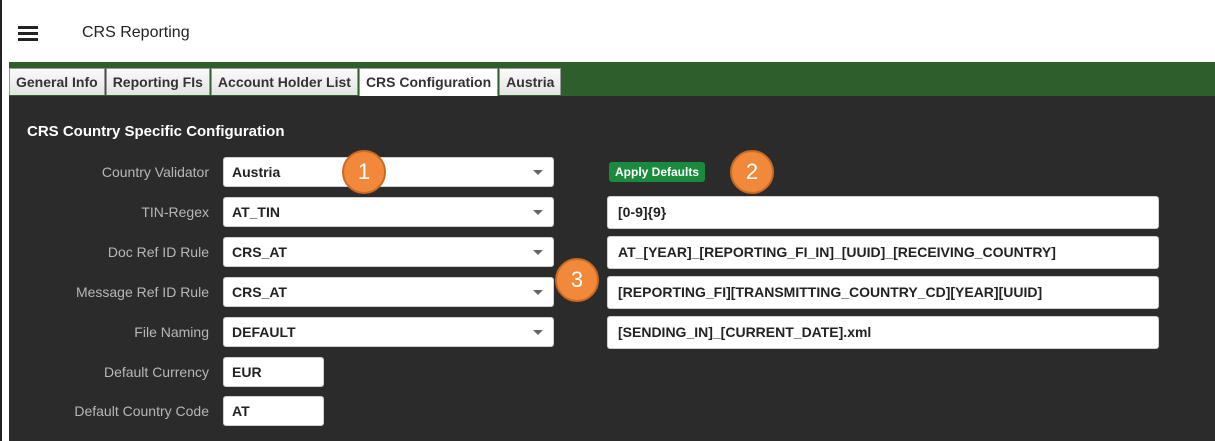  What do you see at coordinates (136, 32) in the screenshot?
I see `app-title: CRS Reporting` at bounding box center [136, 32].